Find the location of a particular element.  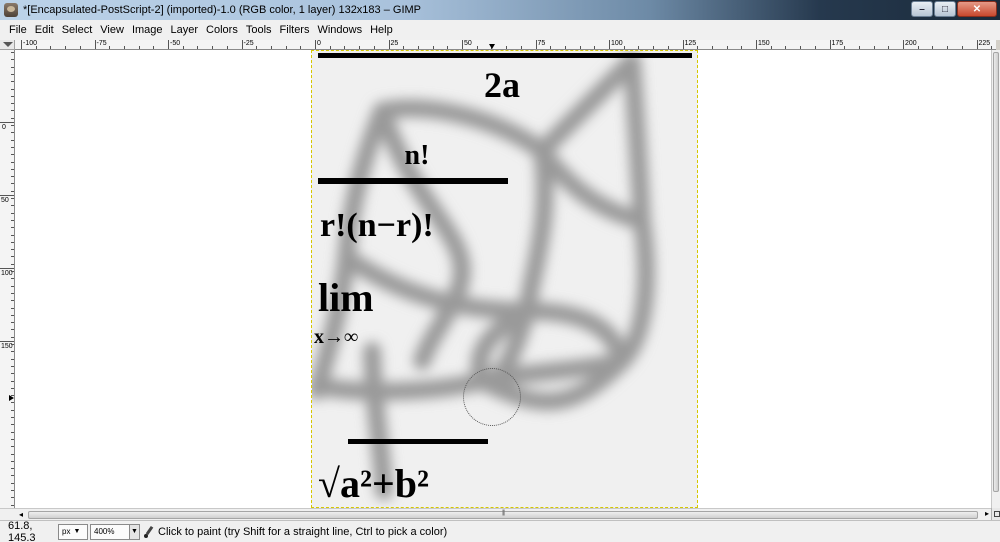

quick-mask-corner-button is located at coordinates (7, 45).